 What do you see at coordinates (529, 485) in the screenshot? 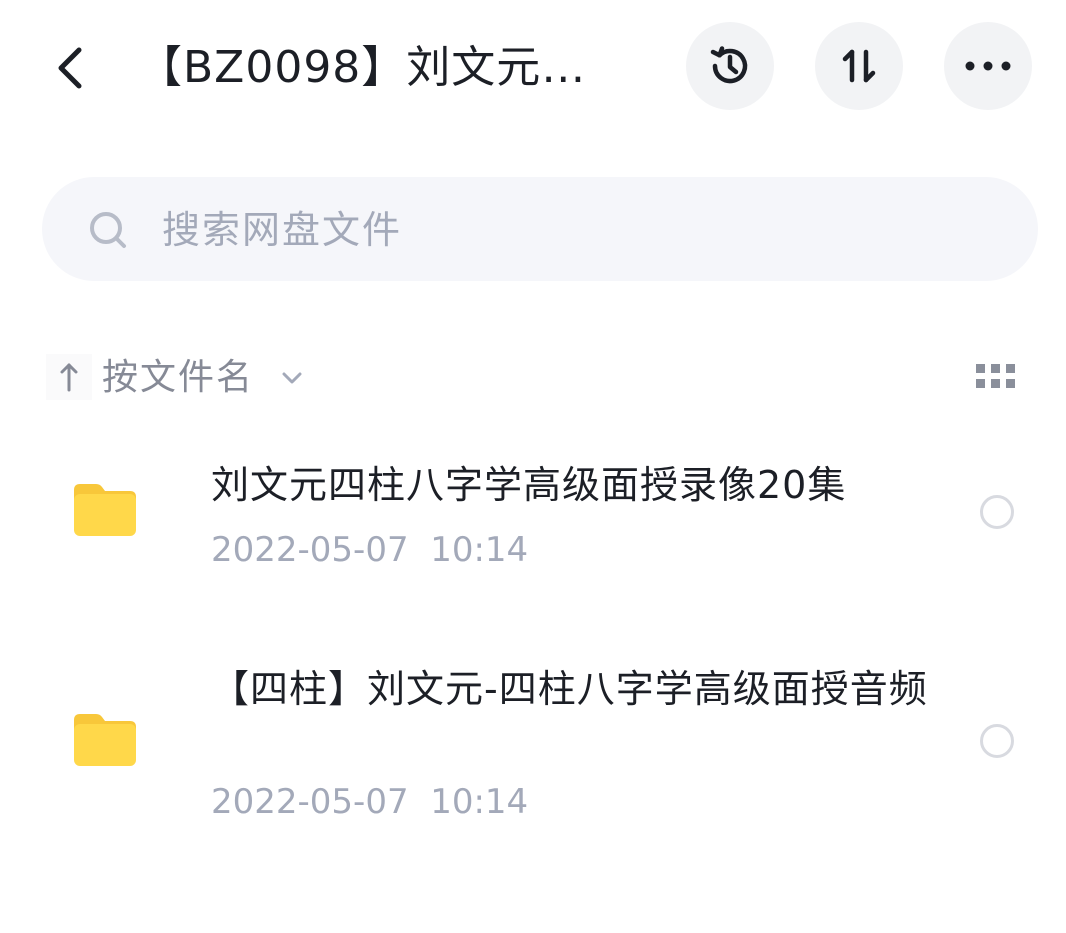
I see `file-name: 刘文元四柱八字学高级面授录像20集` at bounding box center [529, 485].